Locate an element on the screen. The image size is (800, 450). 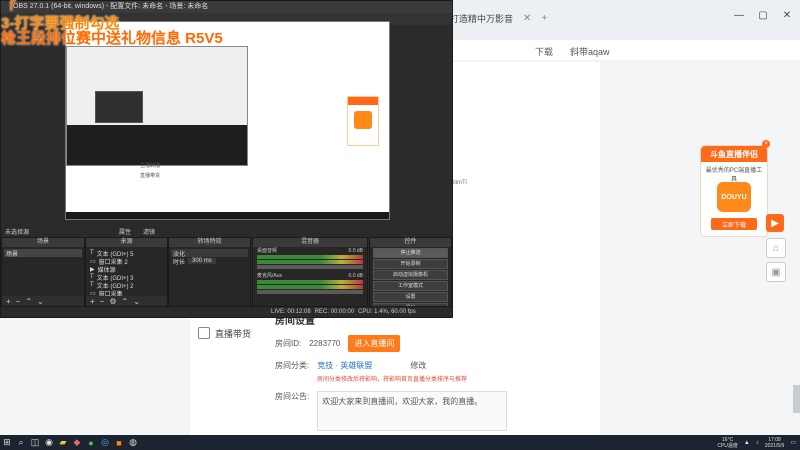
preview-taskbar is located at coordinates (227, 215).